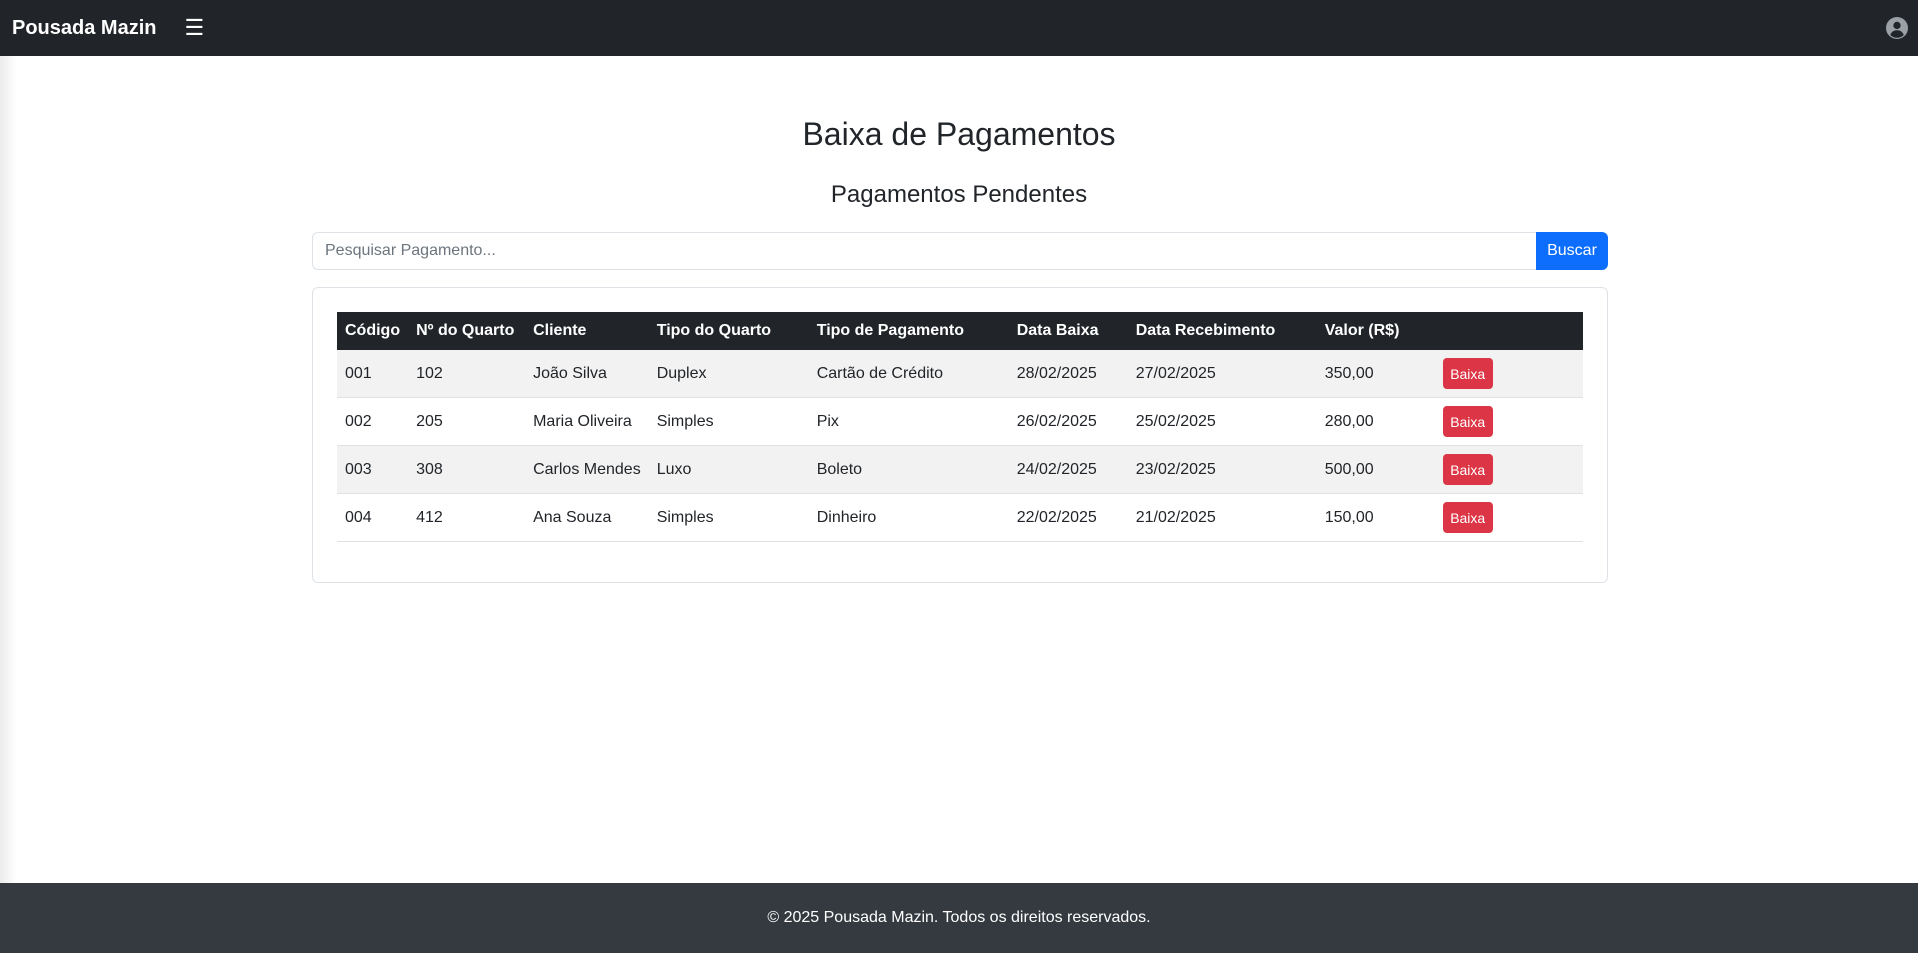 The width and height of the screenshot is (1918, 953). Describe the element at coordinates (587, 517) in the screenshot. I see `cell-cliente: Ana Souza` at that location.